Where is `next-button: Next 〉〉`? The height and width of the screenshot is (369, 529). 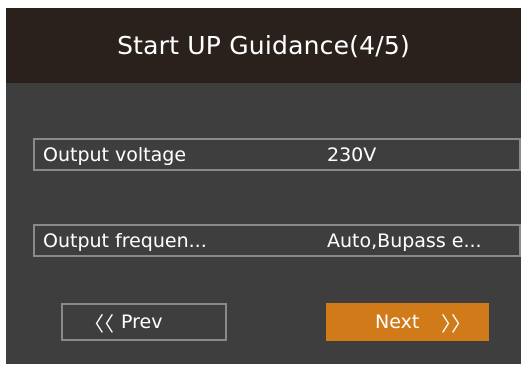 next-button: Next 〉〉 is located at coordinates (407, 322).